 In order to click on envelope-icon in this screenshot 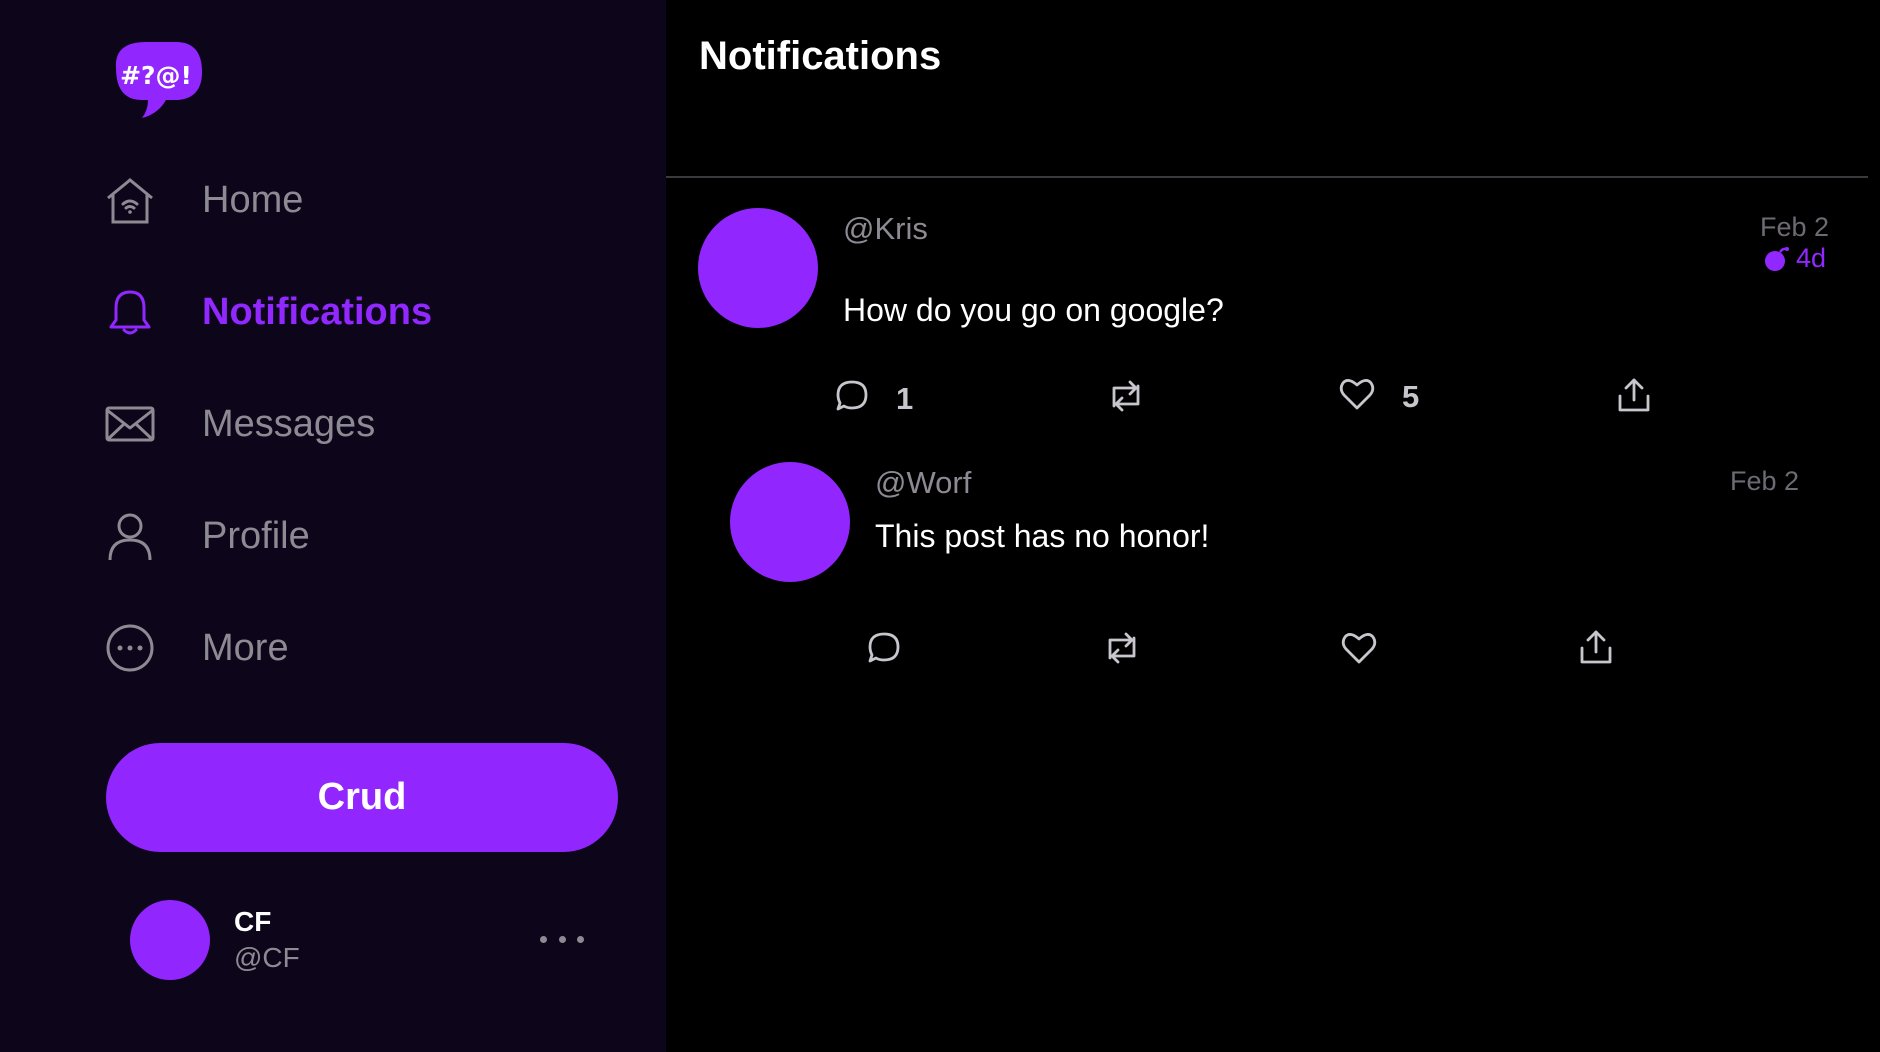, I will do `click(130, 424)`.